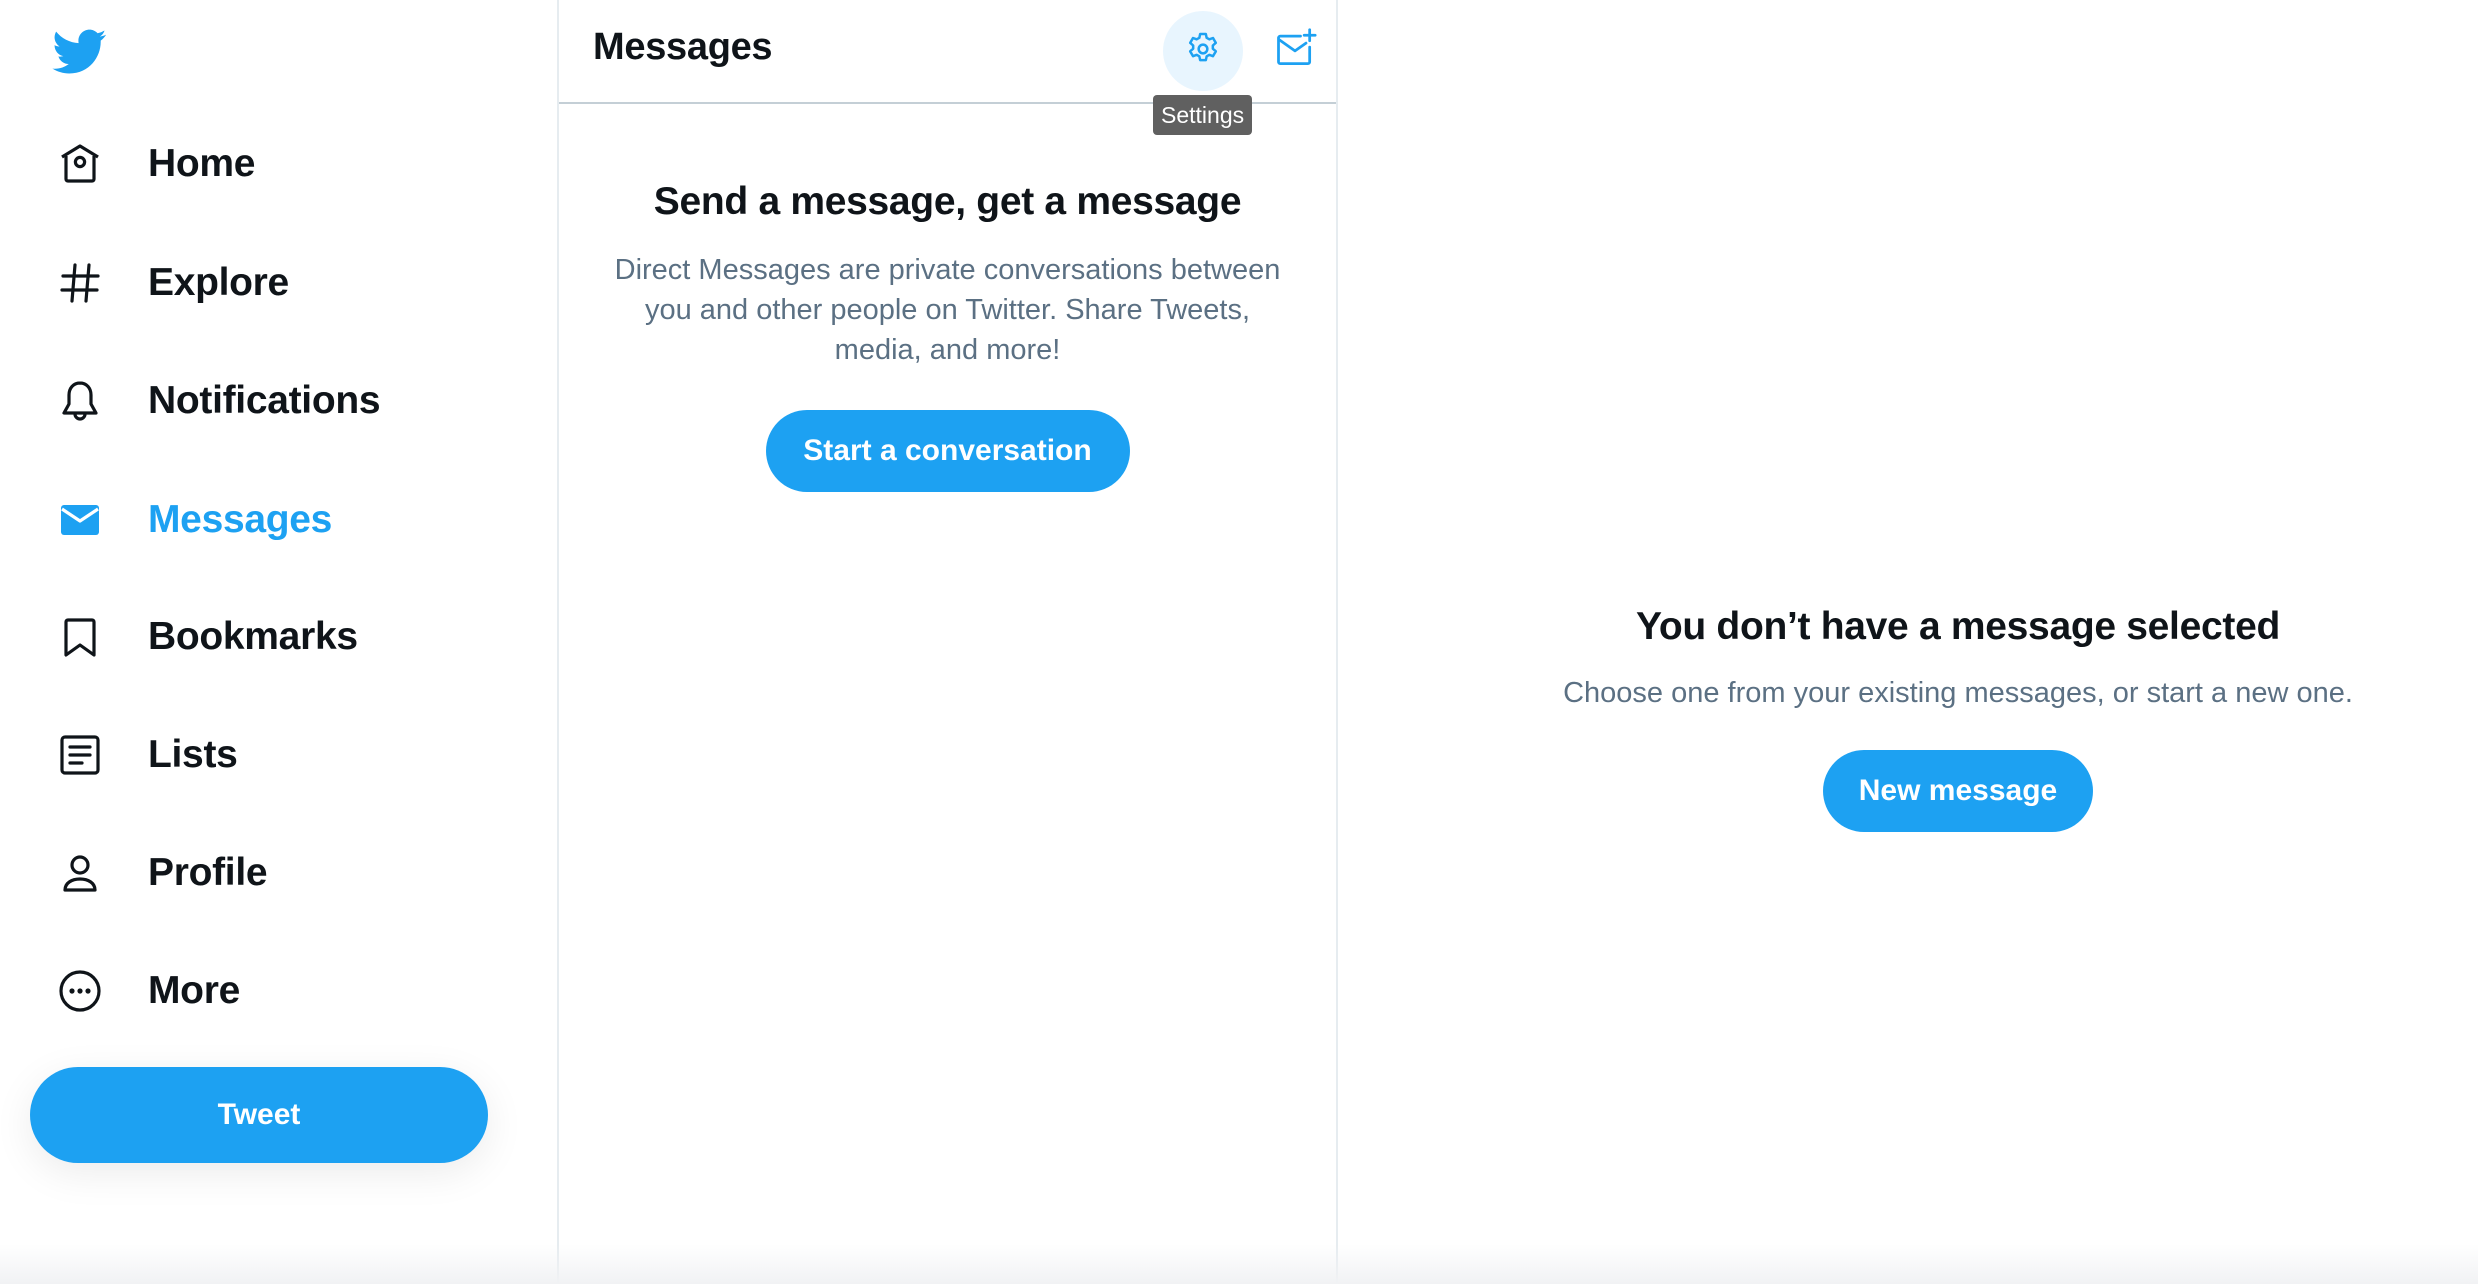 This screenshot has height=1284, width=2478. What do you see at coordinates (208, 872) in the screenshot?
I see `sidebar-item-label: Profile` at bounding box center [208, 872].